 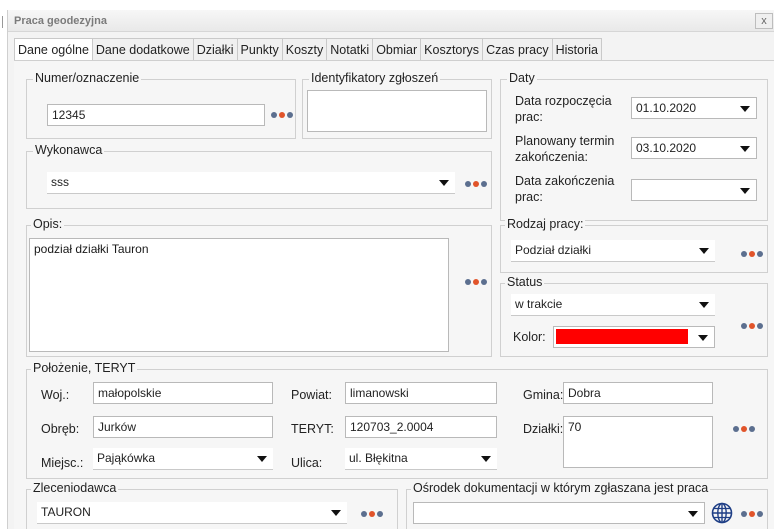 What do you see at coordinates (48, 224) in the screenshot?
I see `opis-legend: Opis:` at bounding box center [48, 224].